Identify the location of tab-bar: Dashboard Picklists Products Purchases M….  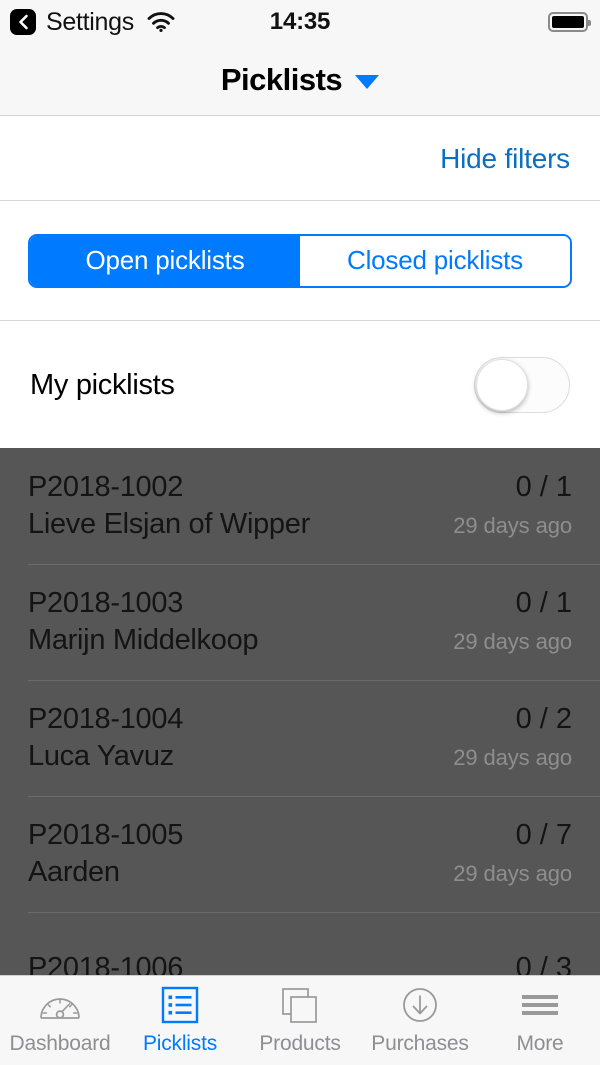
(300, 1020).